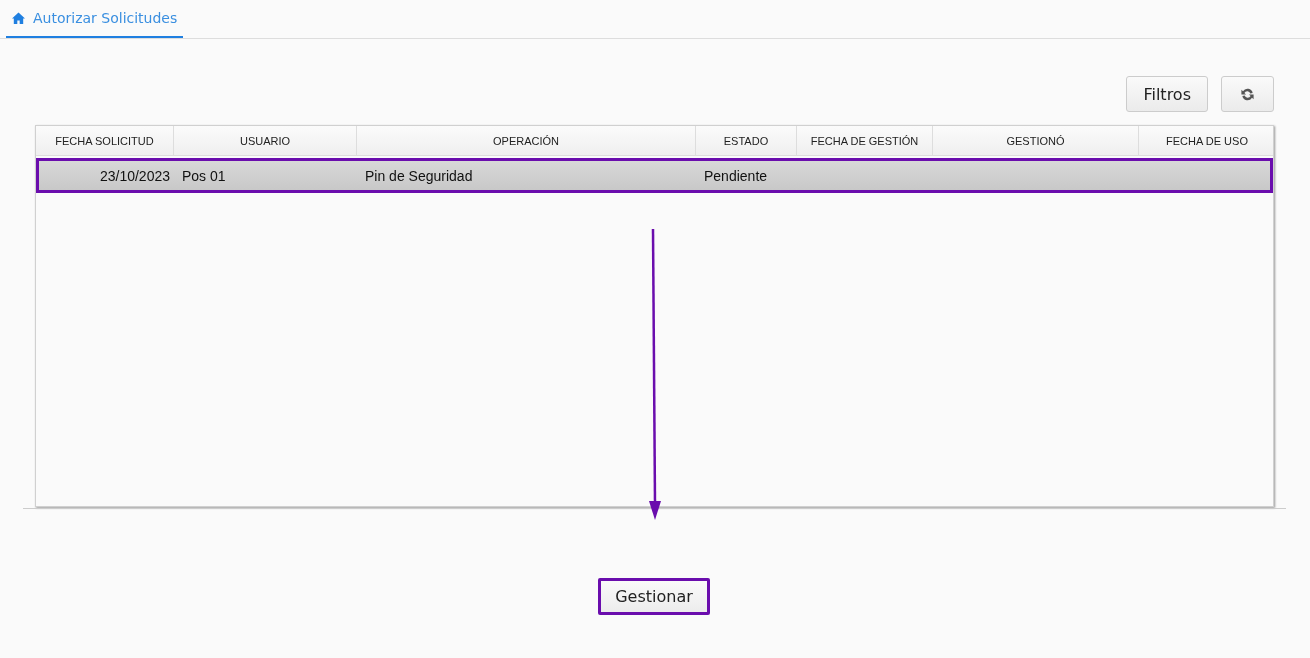 The height and width of the screenshot is (658, 1310). What do you see at coordinates (18, 18) in the screenshot?
I see `home-icon` at bounding box center [18, 18].